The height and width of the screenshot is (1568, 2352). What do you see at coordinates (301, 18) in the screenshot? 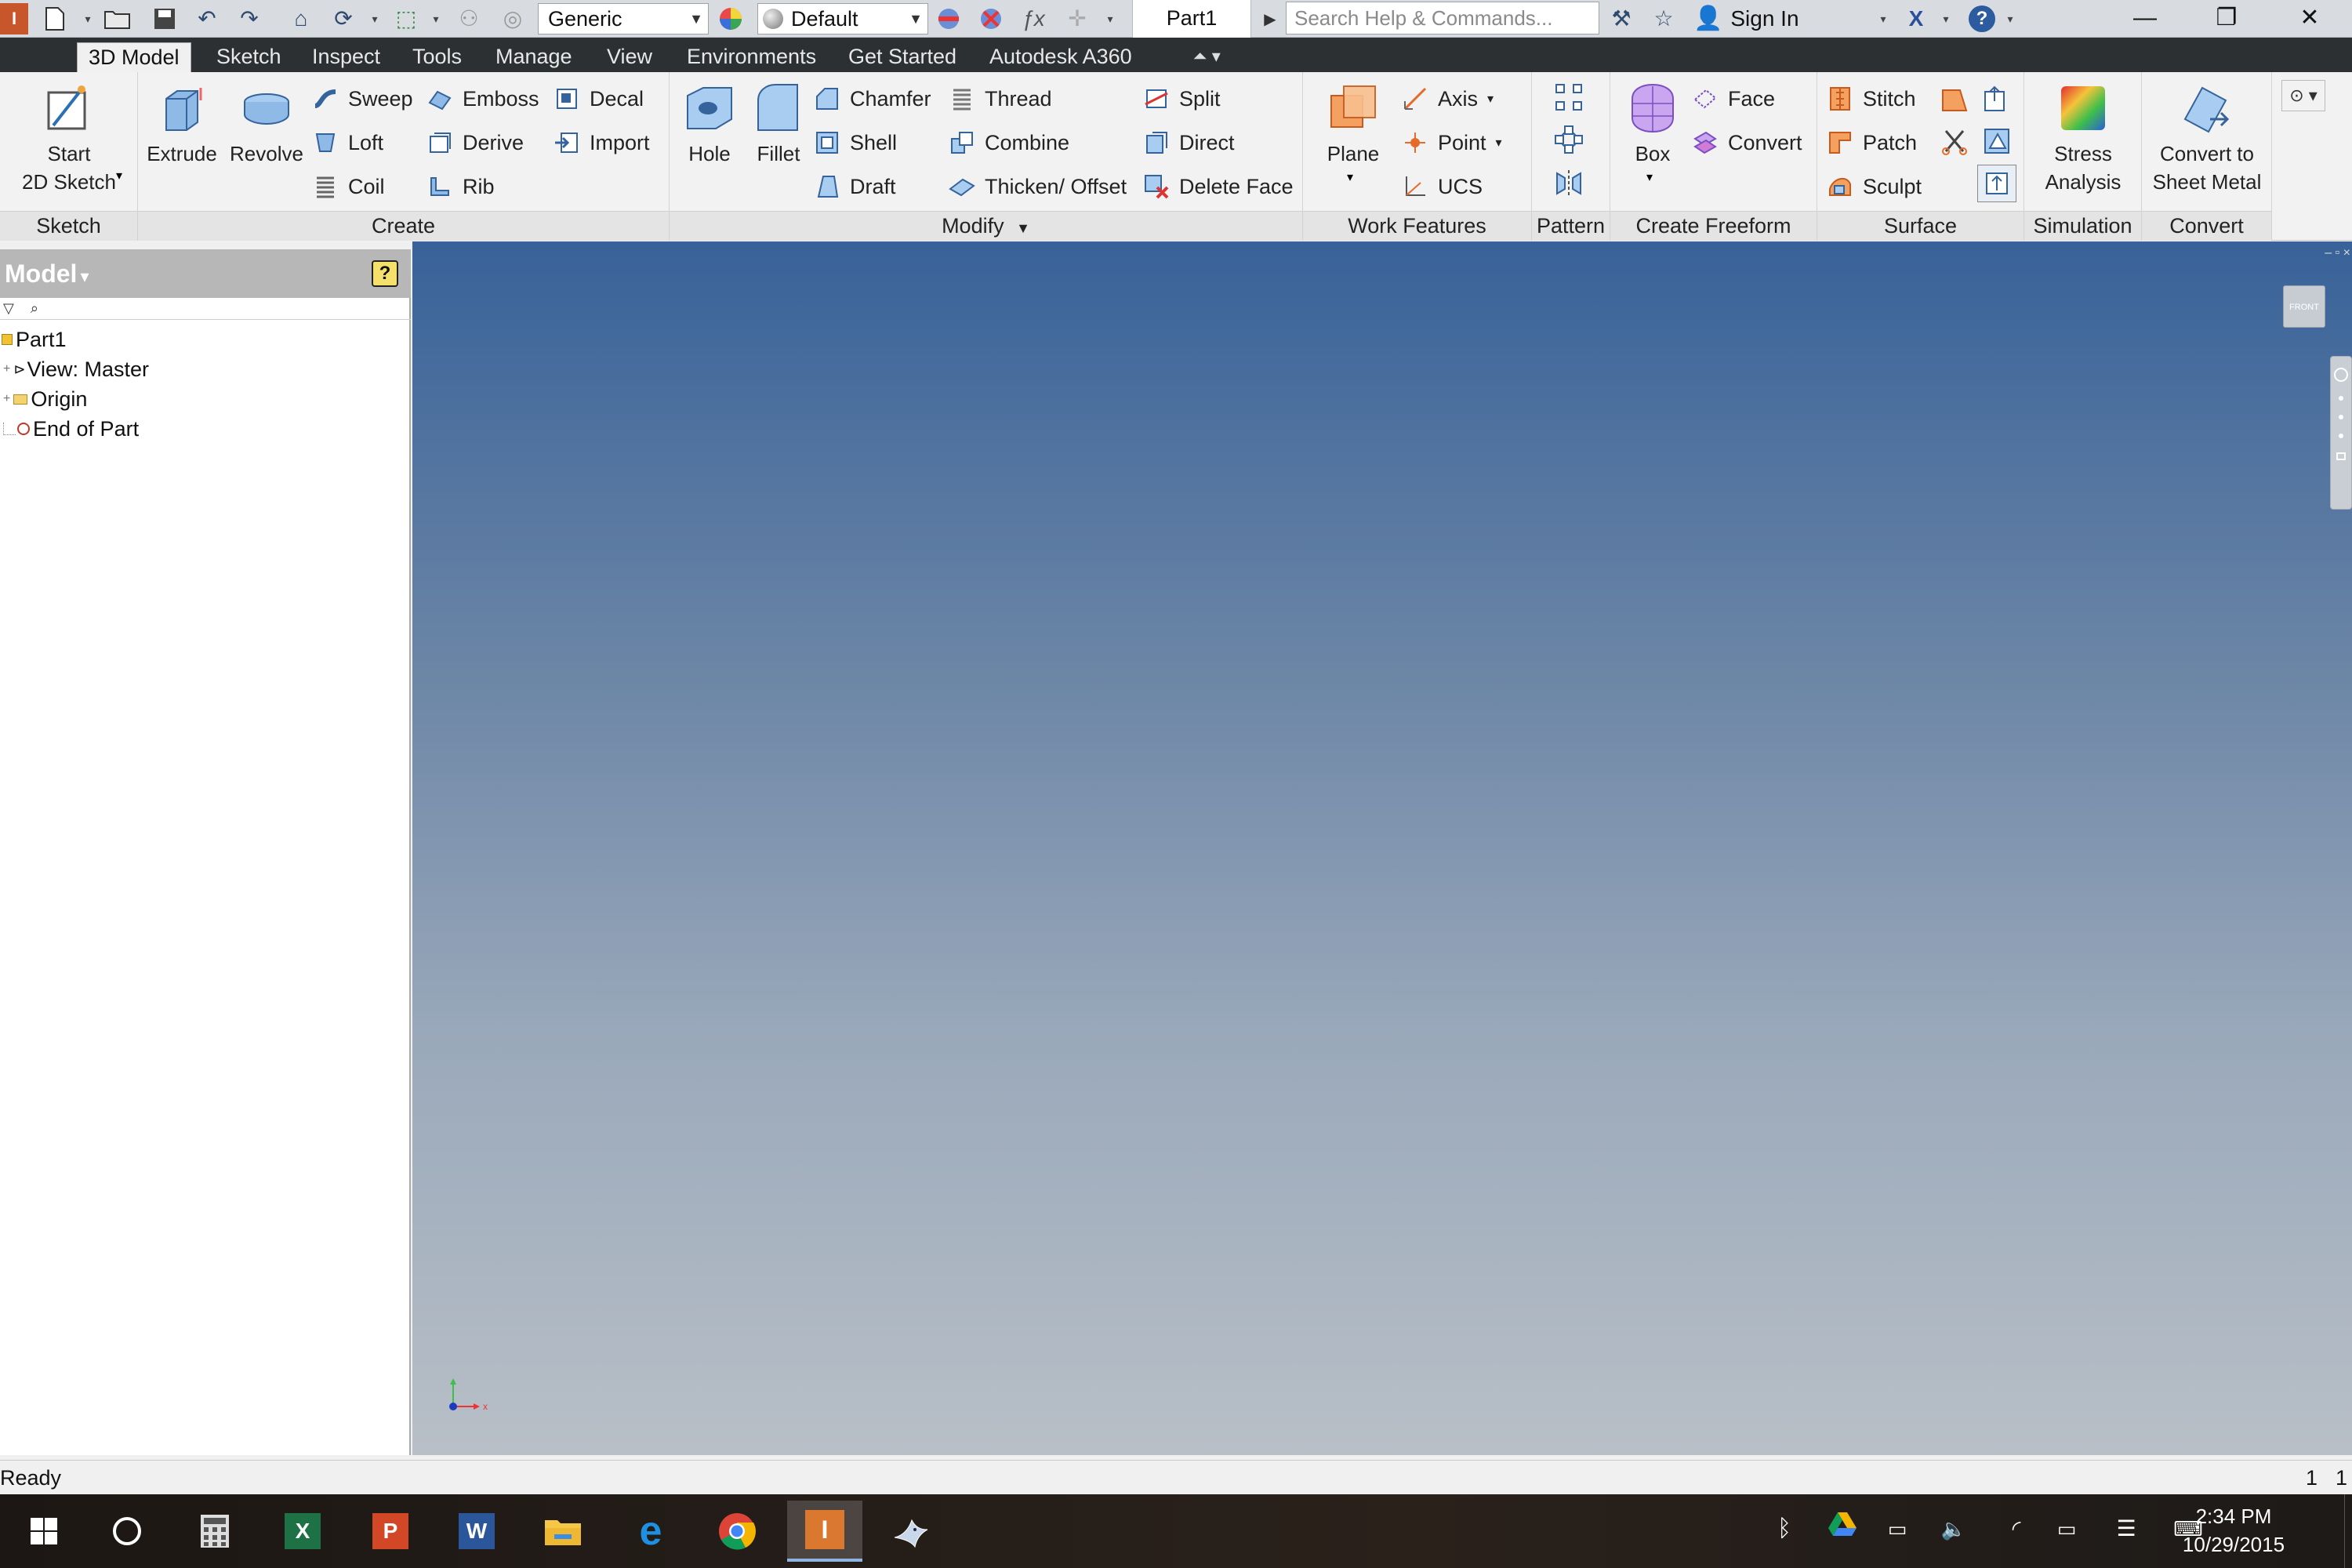
I see `home-icon: ⌂` at bounding box center [301, 18].